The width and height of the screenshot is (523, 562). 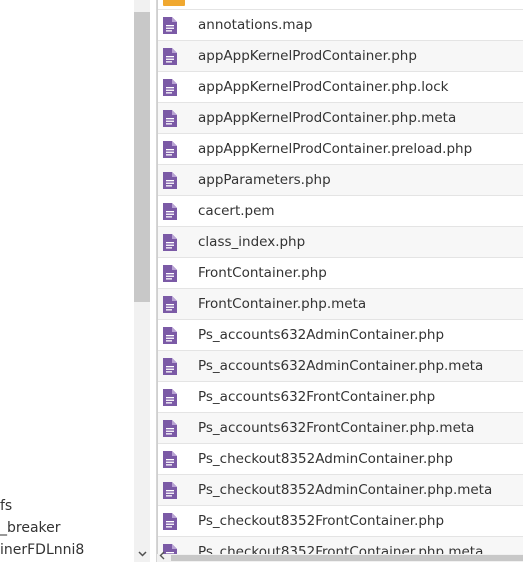 What do you see at coordinates (317, 397) in the screenshot?
I see `file-name: Ps_accounts632FrontContainer.php` at bounding box center [317, 397].